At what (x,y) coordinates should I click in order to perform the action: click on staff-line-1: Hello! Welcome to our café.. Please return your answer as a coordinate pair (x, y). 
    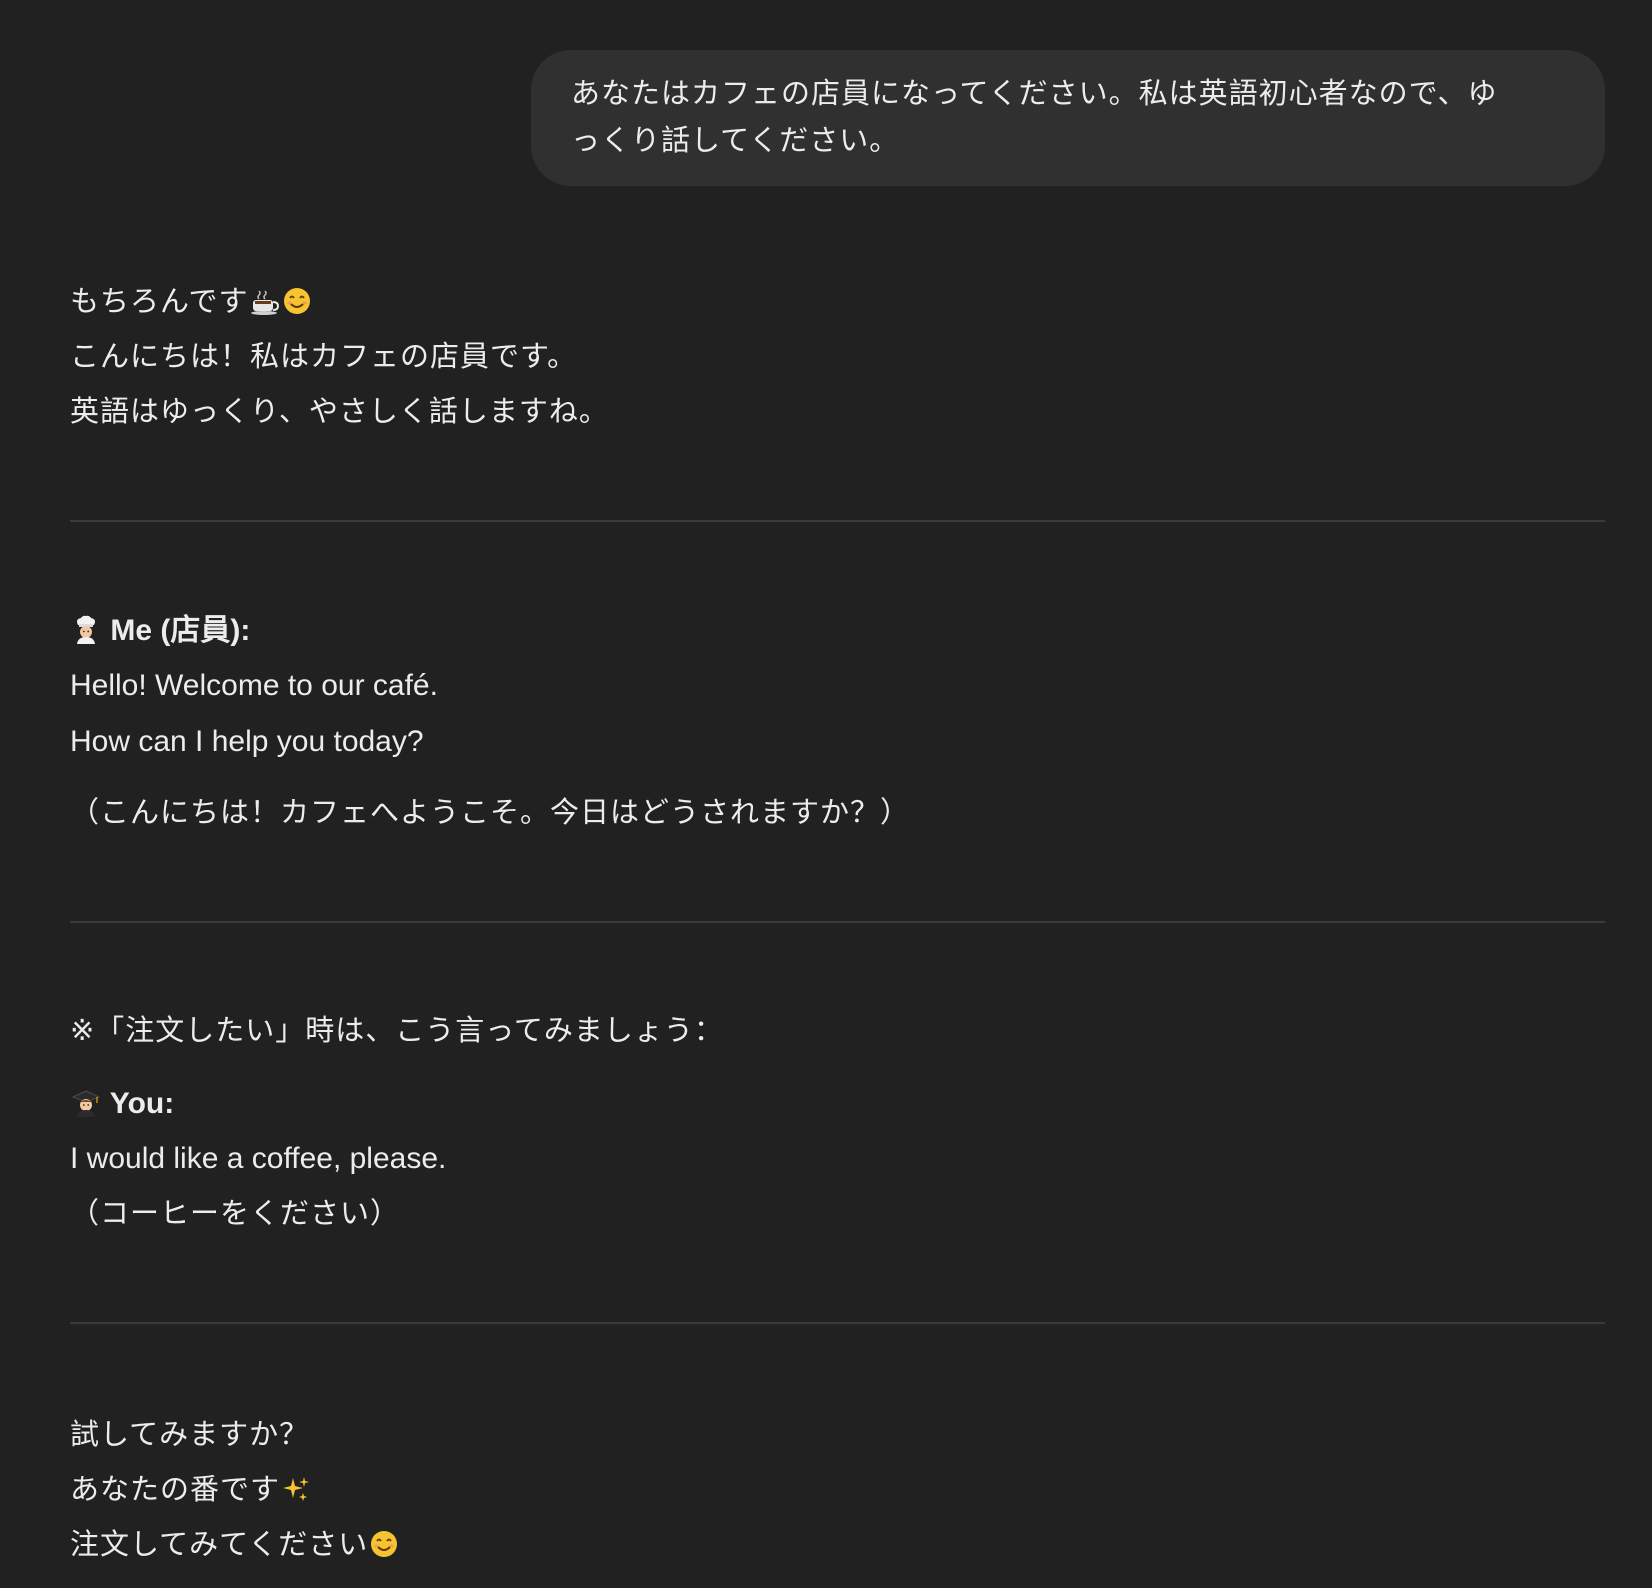
    Looking at the image, I should click on (254, 685).